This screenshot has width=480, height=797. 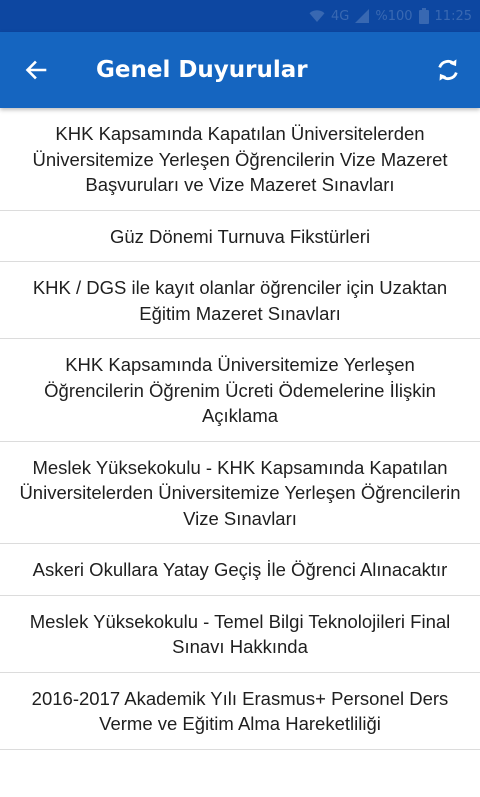 I want to click on announcement-item: Güz Dönemi Turnuva Fikstürleri, so click(x=240, y=236).